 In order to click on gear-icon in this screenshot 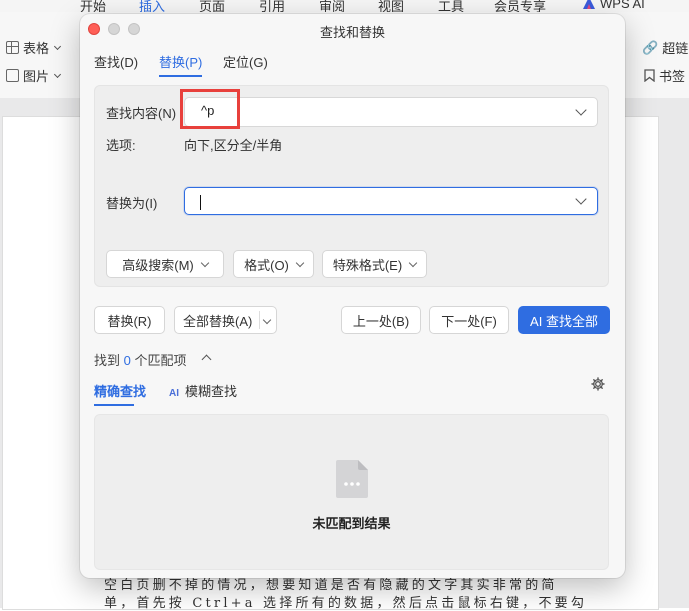, I will do `click(598, 384)`.